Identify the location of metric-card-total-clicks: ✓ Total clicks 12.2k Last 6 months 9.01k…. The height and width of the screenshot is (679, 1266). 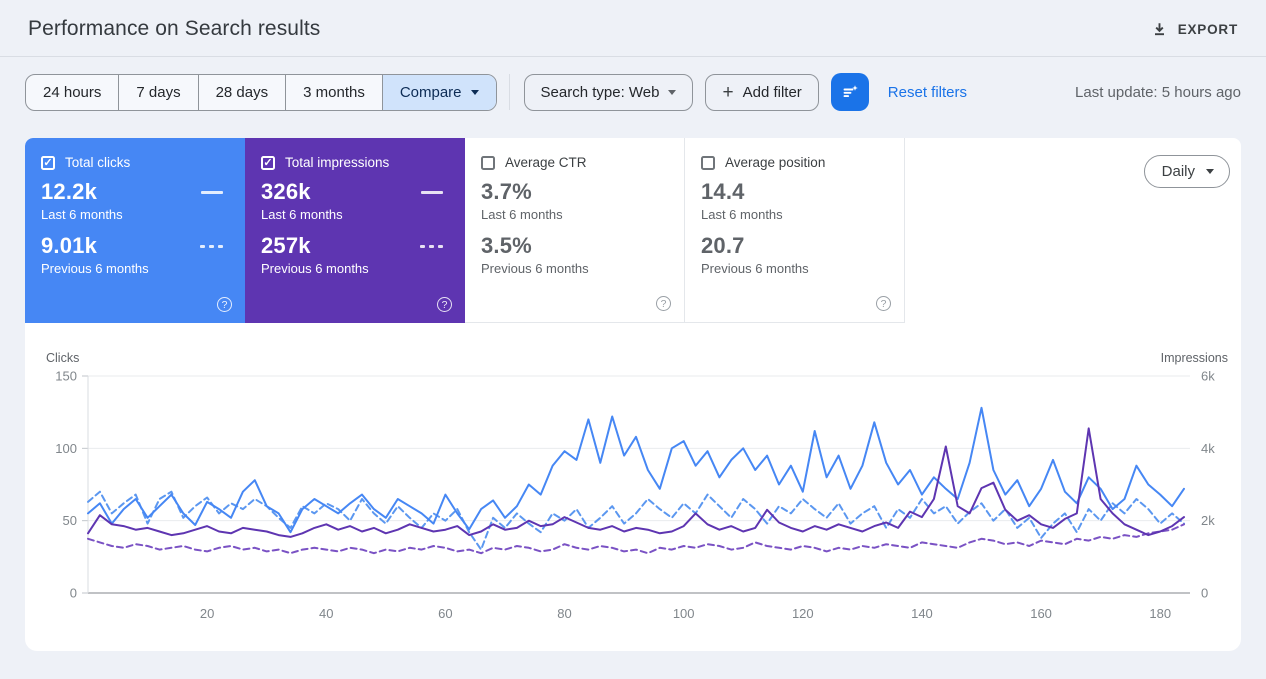
(135, 230).